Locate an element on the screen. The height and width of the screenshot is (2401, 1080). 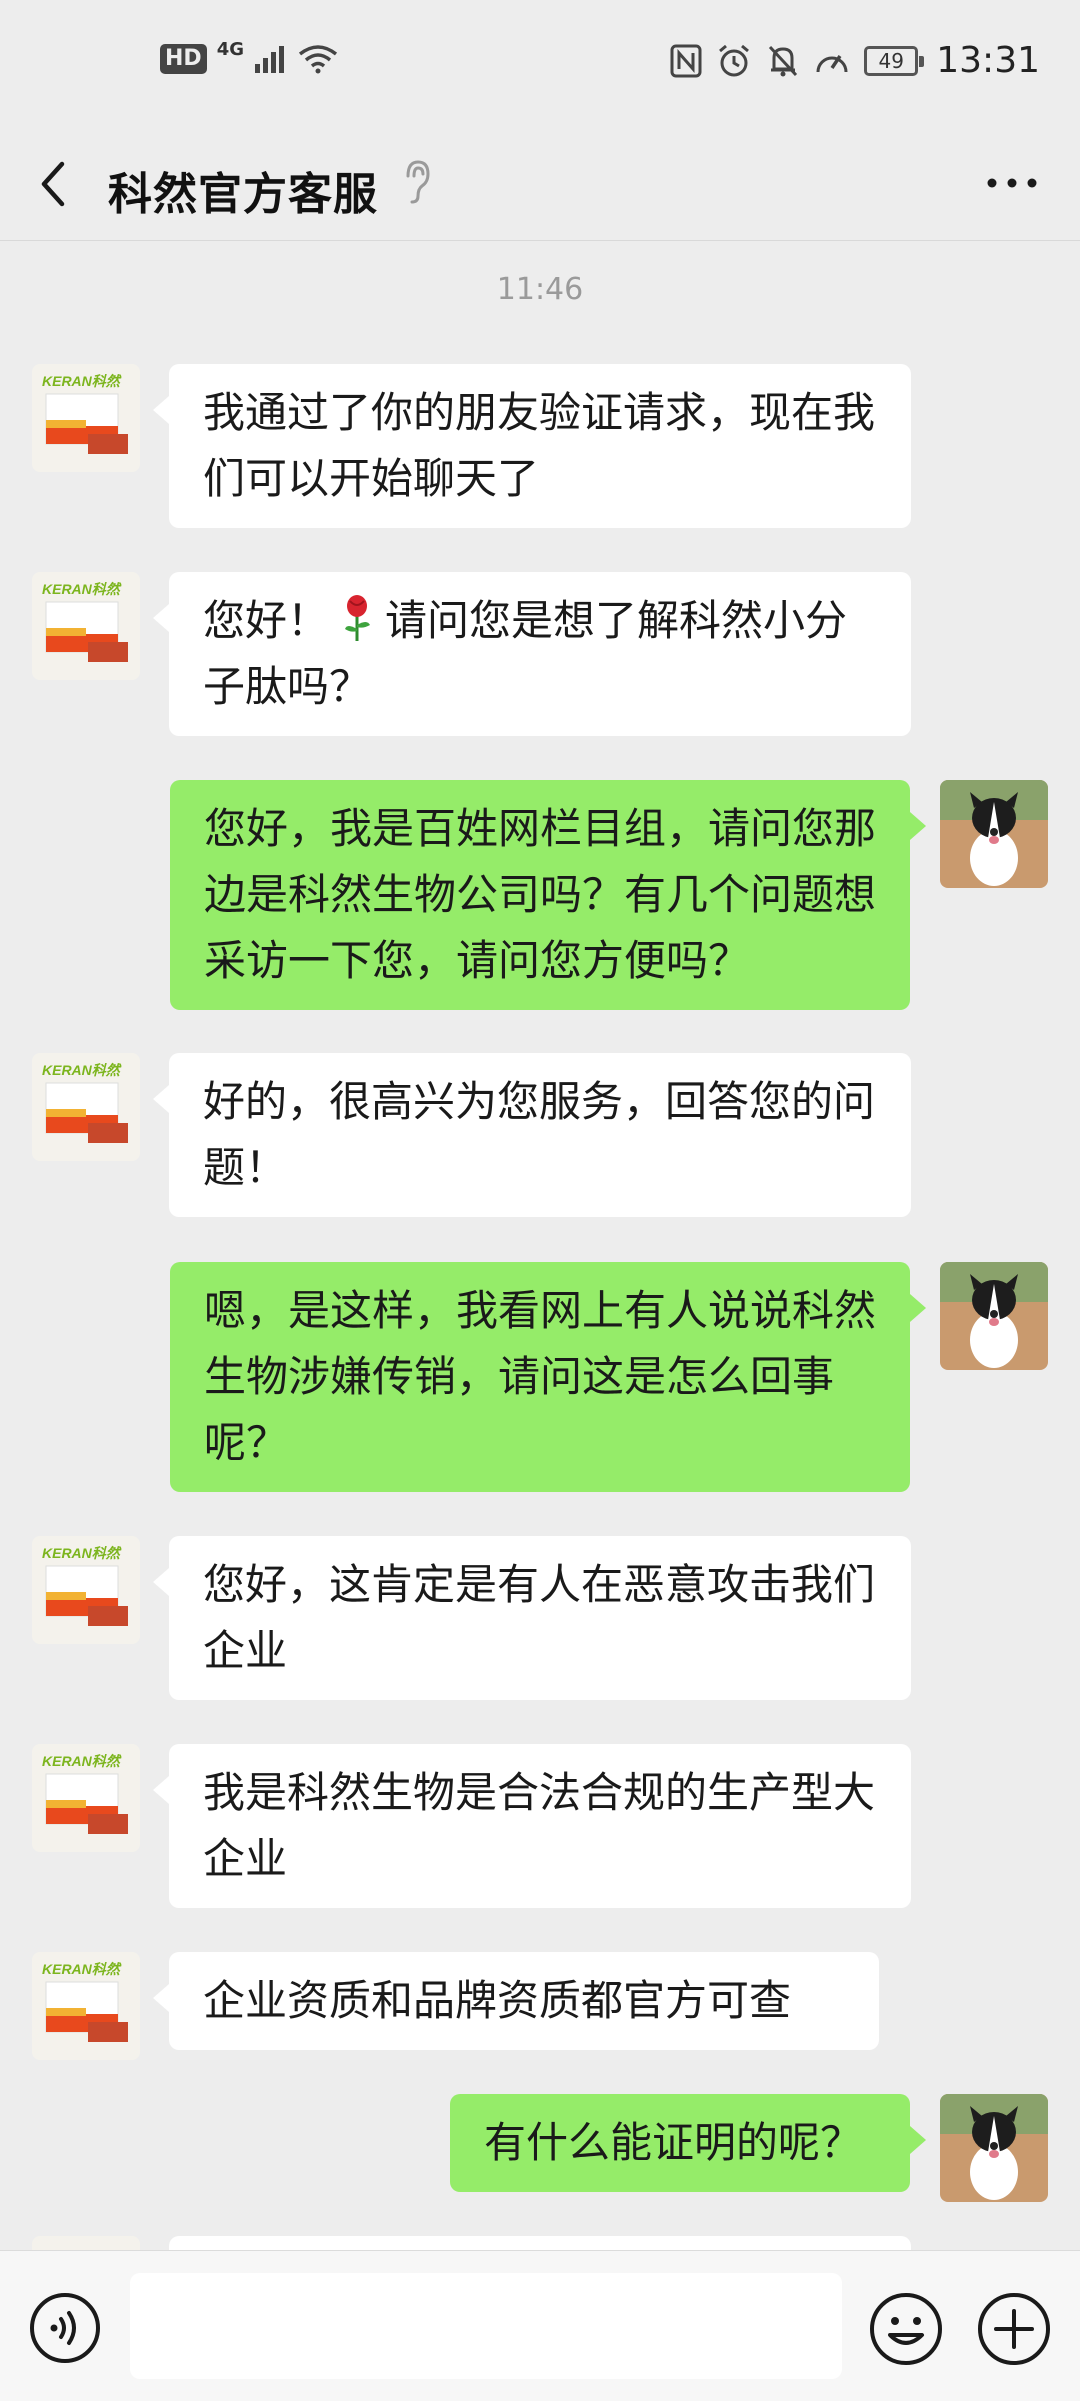
status-bar-right: 49 13:31 is located at coordinates (855, 60).